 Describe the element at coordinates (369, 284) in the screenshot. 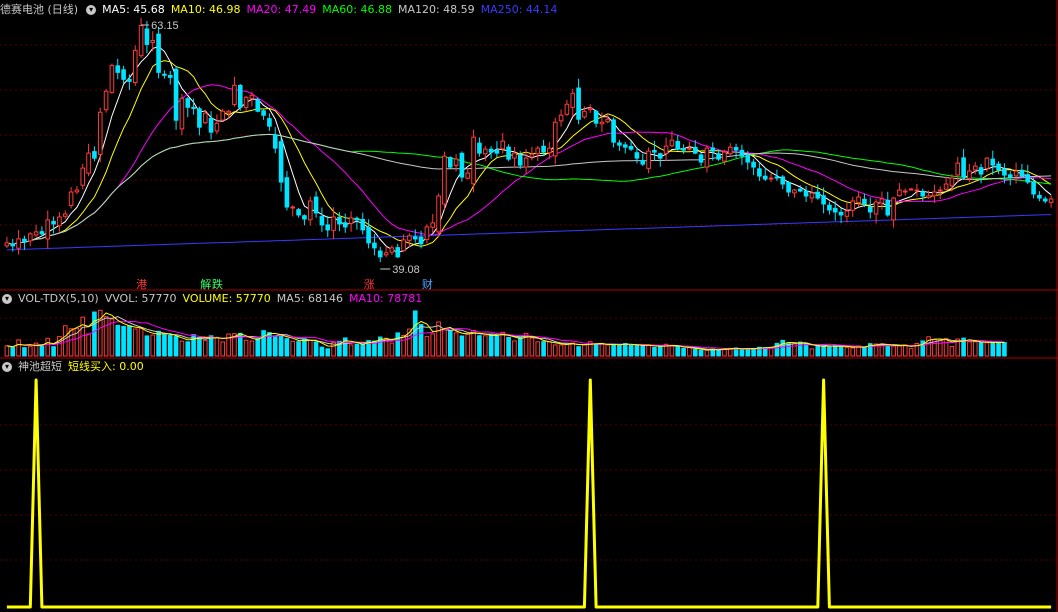

I see `event-marker-3: 涨` at that location.